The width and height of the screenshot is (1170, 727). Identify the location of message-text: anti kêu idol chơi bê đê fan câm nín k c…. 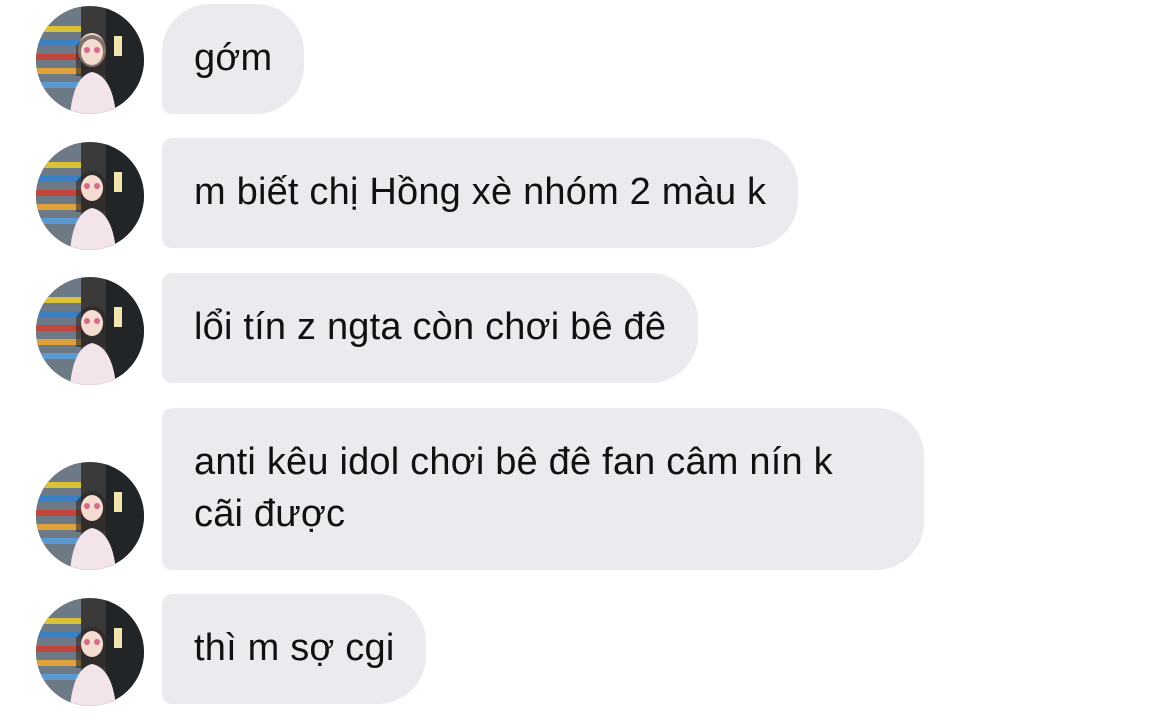
(513, 488).